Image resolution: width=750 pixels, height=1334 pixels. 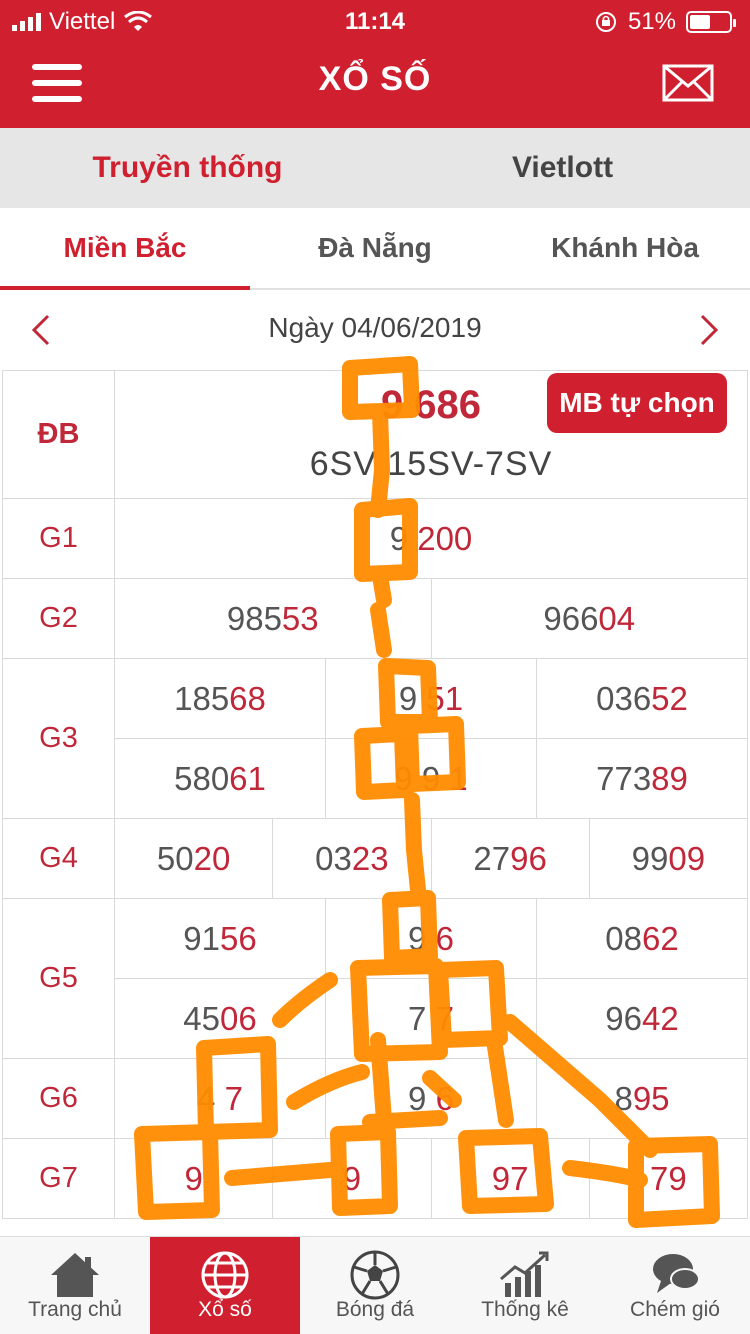 I want to click on tab-truyen-thong: Truyền thống, so click(x=187, y=168).